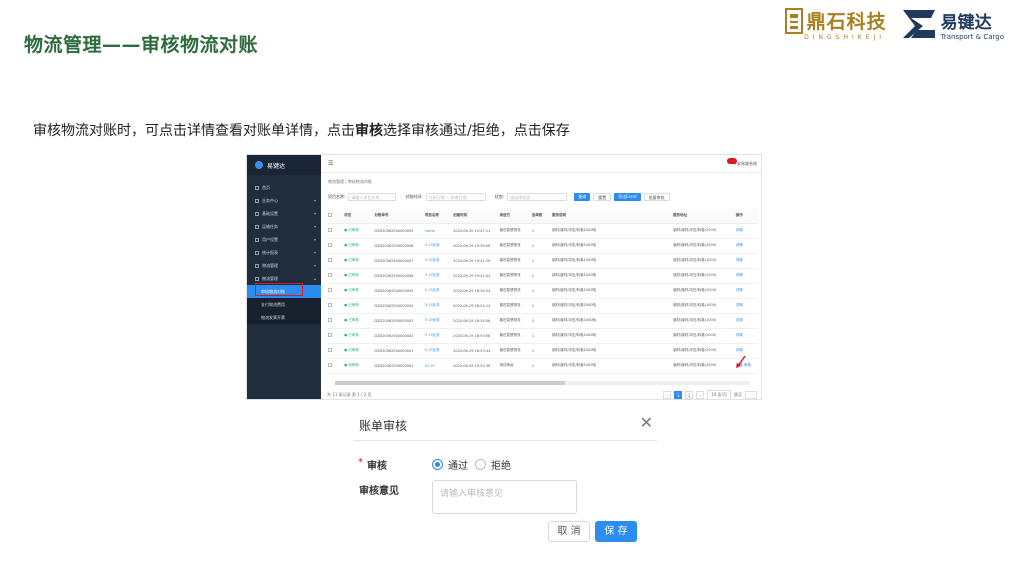 The image size is (1024, 574). Describe the element at coordinates (257, 239) in the screenshot. I see `user-icon` at that location.